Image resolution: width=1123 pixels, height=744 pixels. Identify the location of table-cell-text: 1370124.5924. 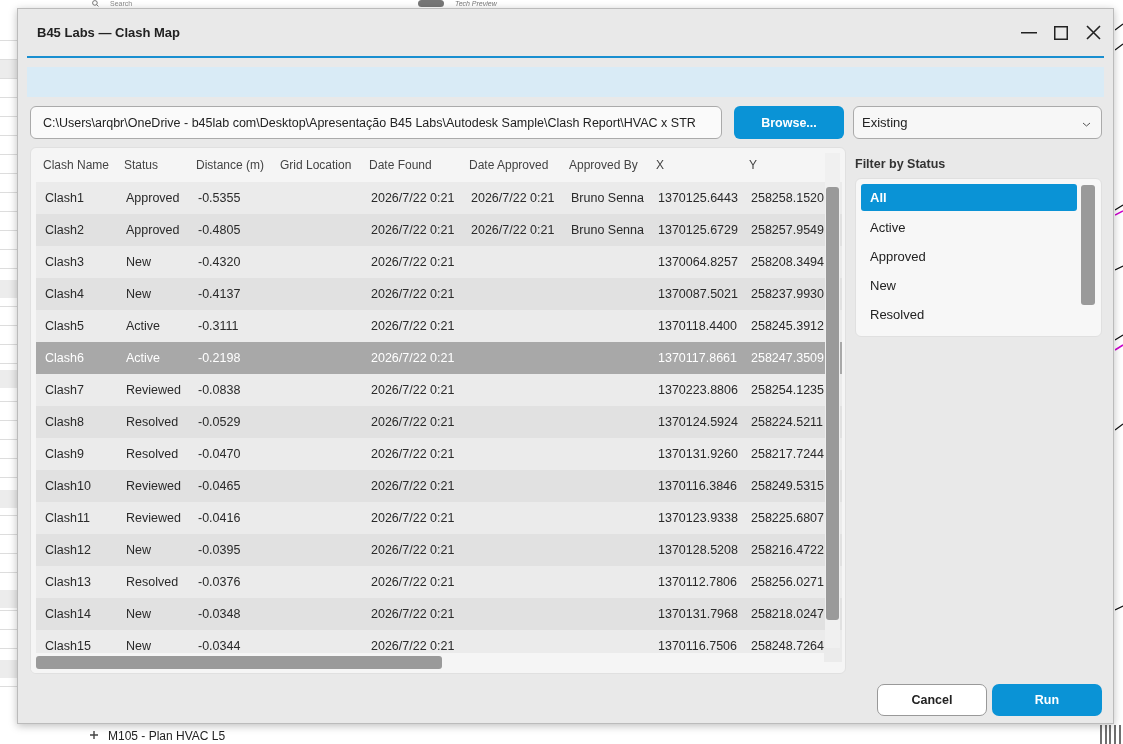
(698, 422).